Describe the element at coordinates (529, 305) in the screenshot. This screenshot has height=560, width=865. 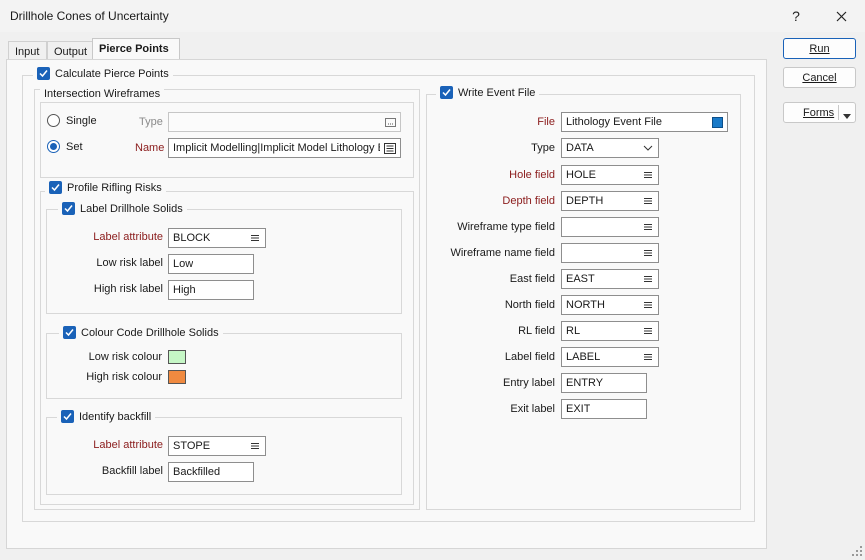
I see `north-field-label: North field` at that location.